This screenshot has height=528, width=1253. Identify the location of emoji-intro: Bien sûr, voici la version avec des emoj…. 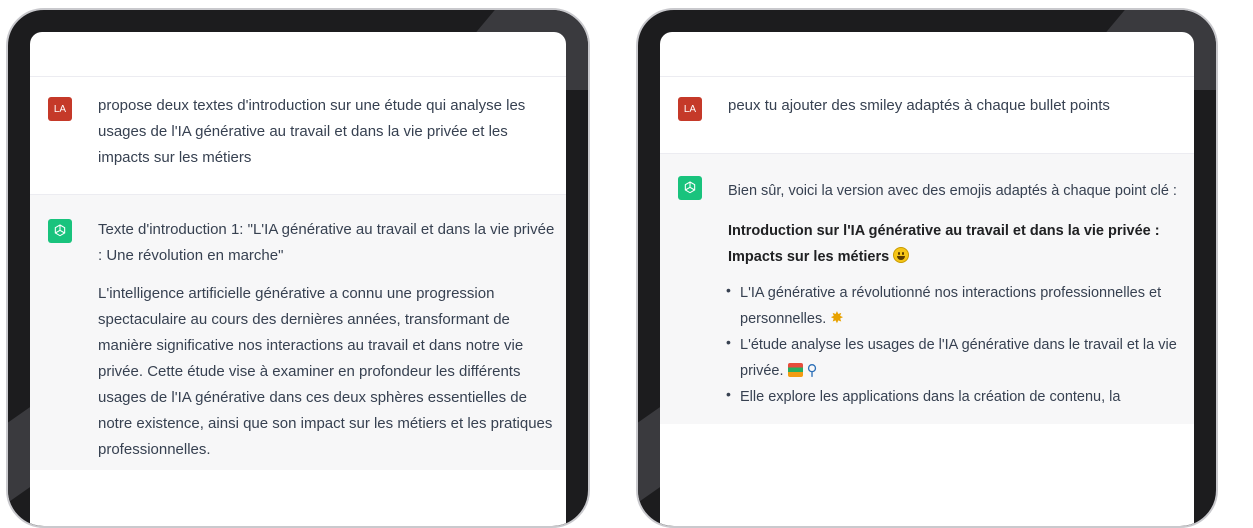
(952, 191).